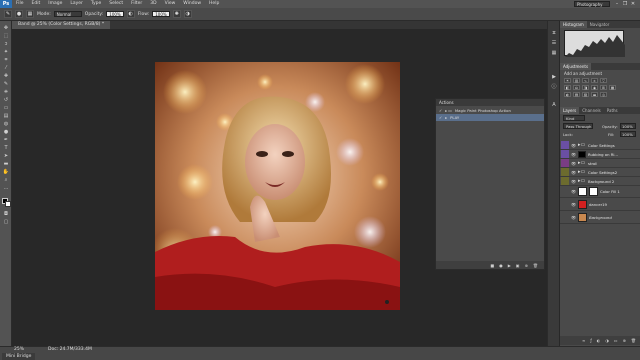  Describe the element at coordinates (554, 77) in the screenshot. I see `actions-panel-icon: ▶` at that location.